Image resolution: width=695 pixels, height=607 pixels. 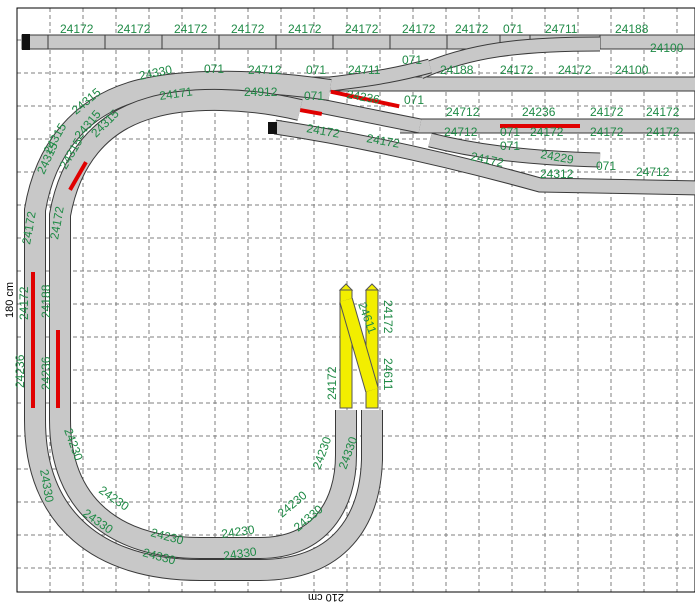 What do you see at coordinates (557, 174) in the screenshot?
I see `part-label: 24312` at bounding box center [557, 174].